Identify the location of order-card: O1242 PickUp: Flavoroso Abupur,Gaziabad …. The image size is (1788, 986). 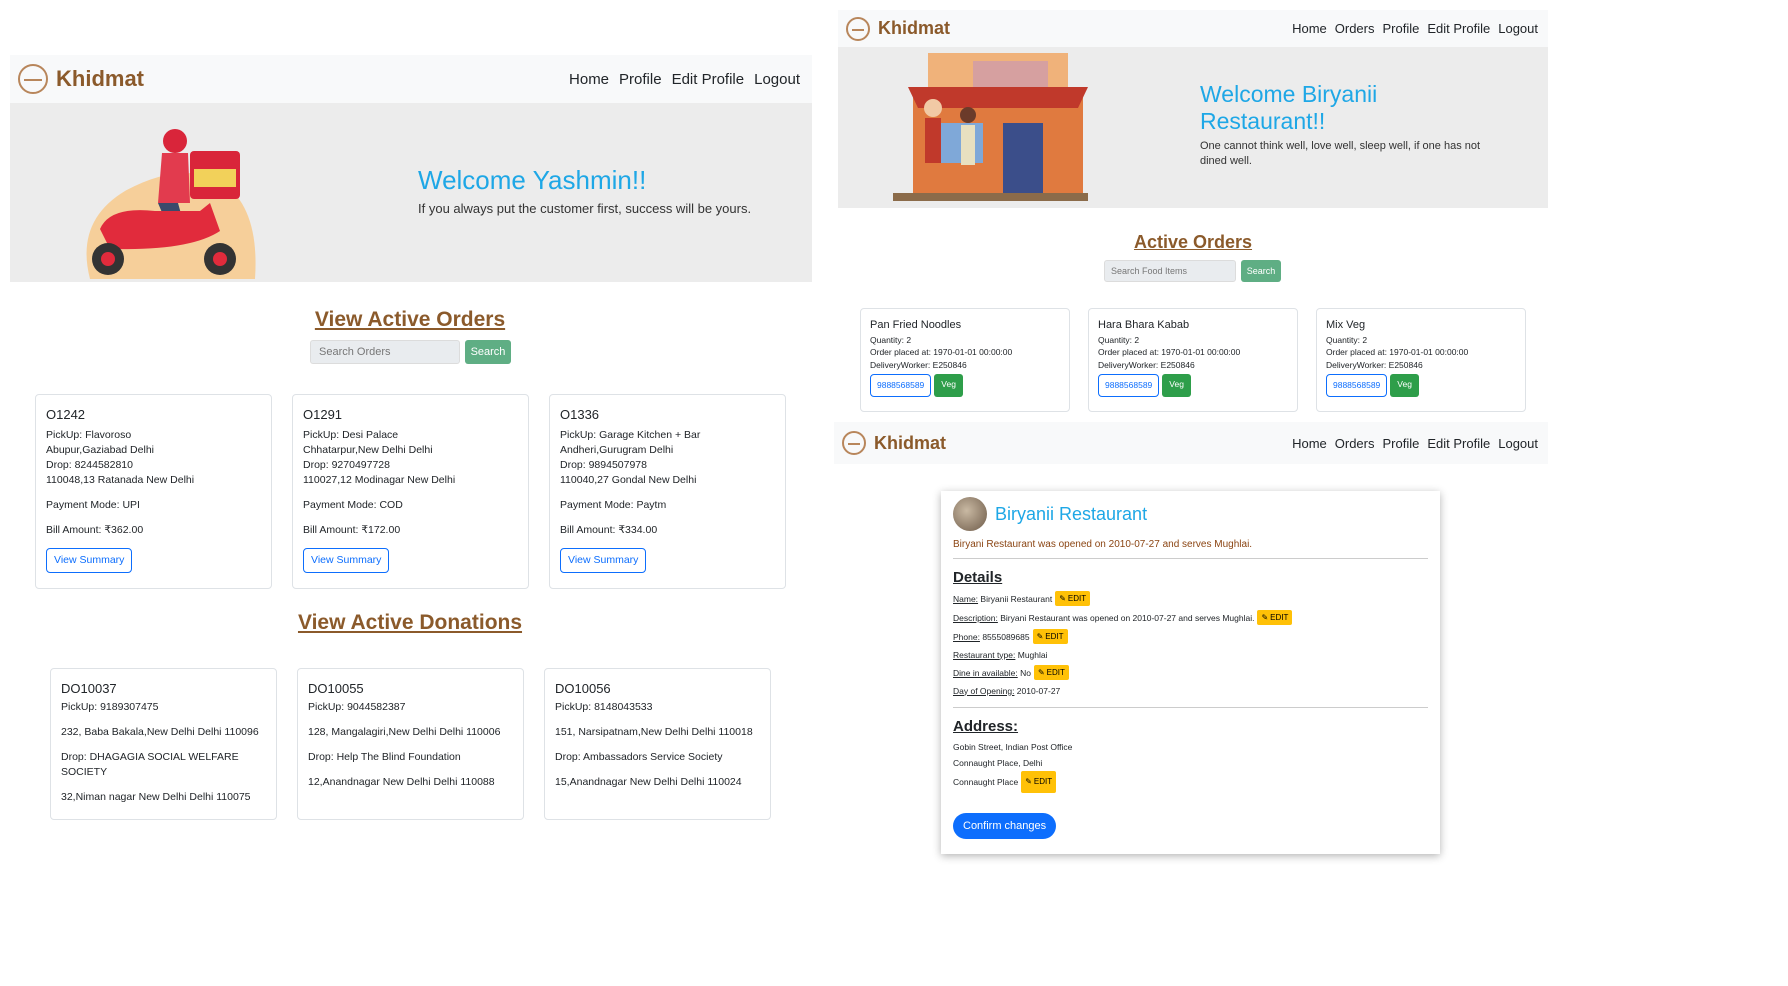
(153, 491).